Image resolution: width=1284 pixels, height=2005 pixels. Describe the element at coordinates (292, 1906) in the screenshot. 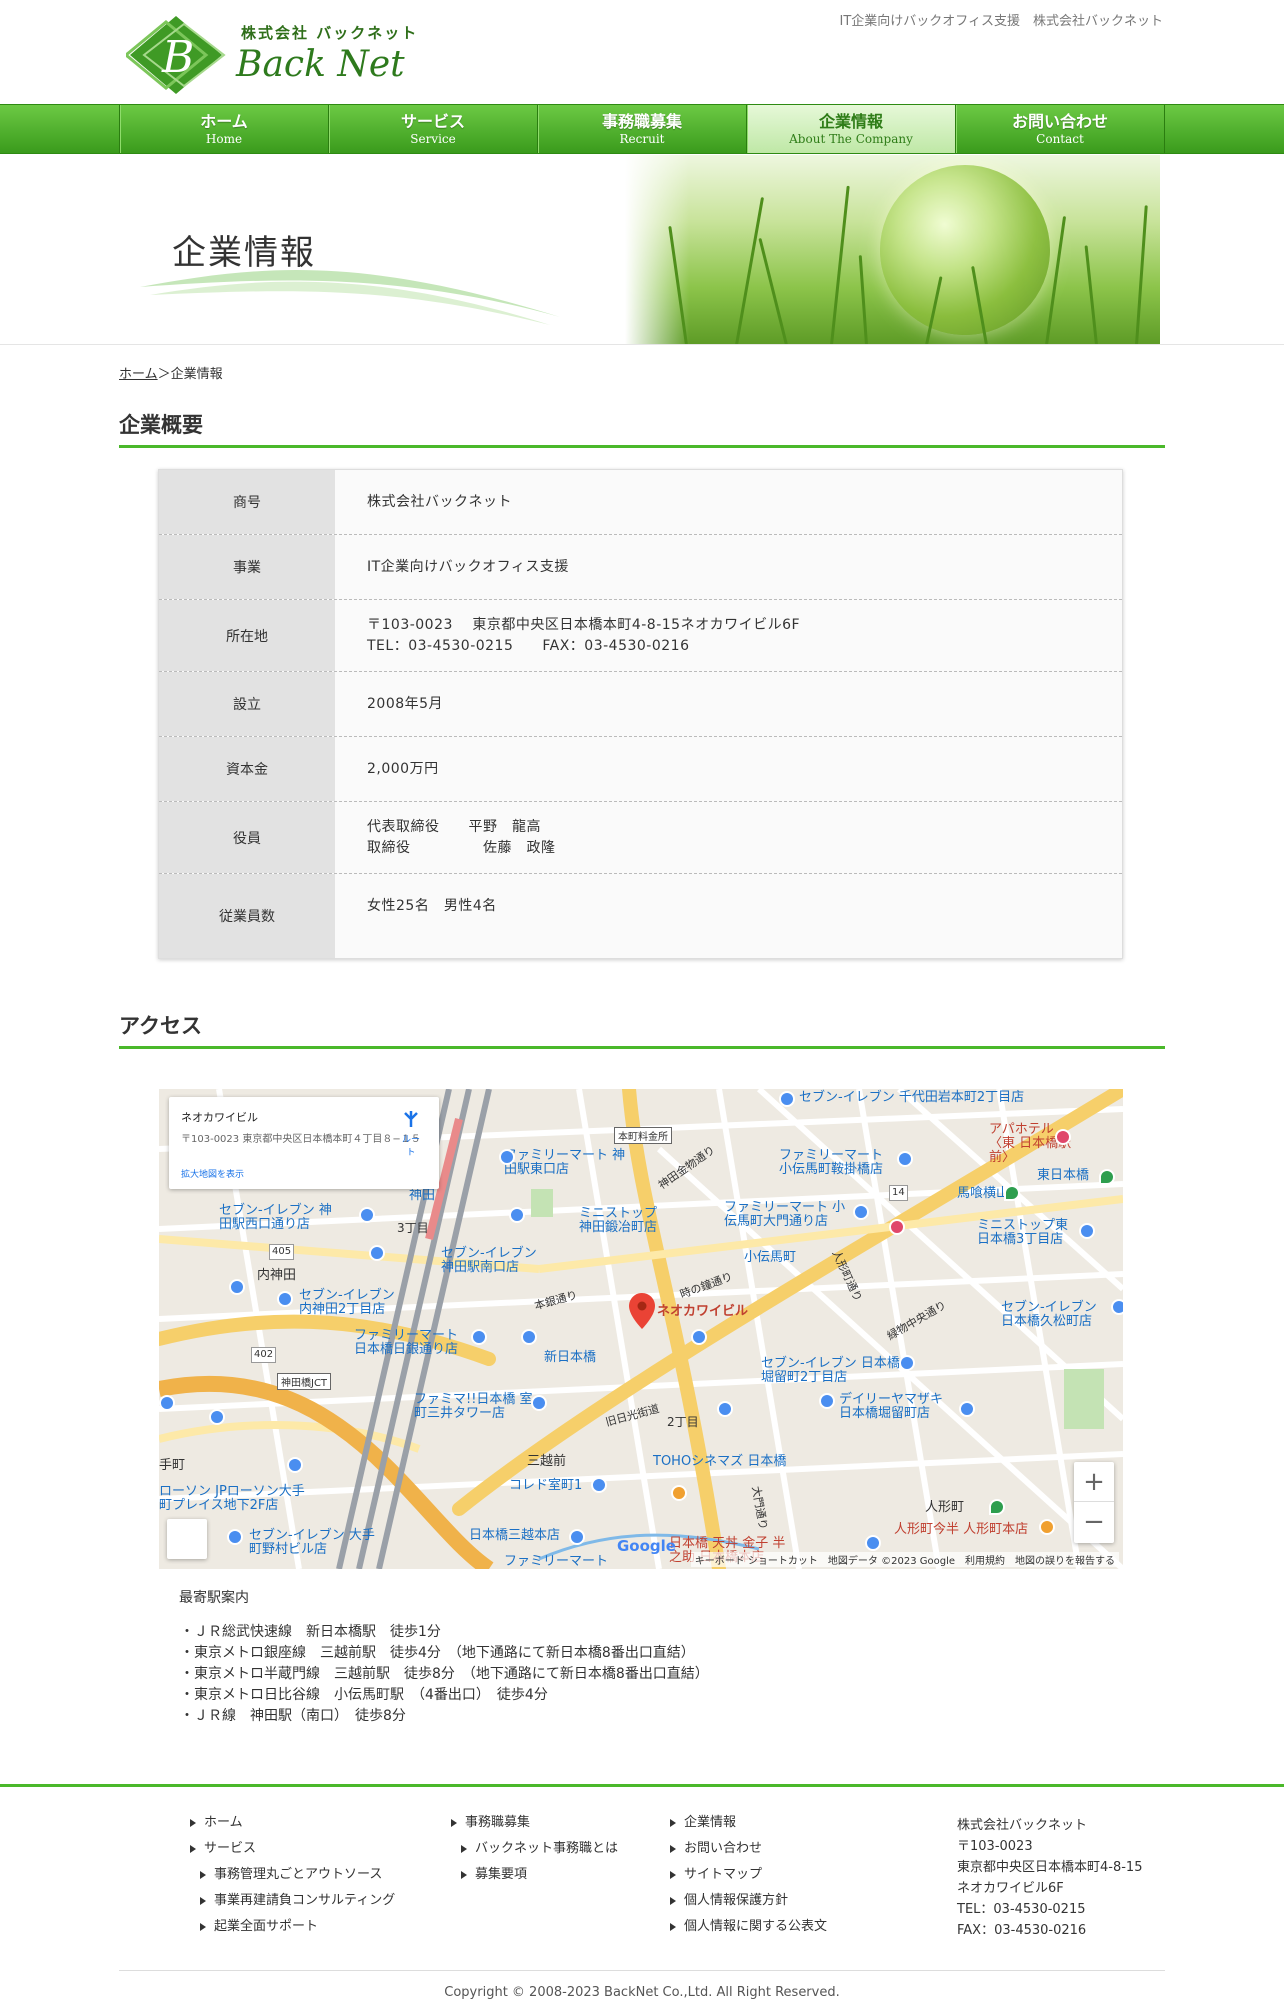

I see `footer-link: 事業再建請負コンサルティング` at that location.